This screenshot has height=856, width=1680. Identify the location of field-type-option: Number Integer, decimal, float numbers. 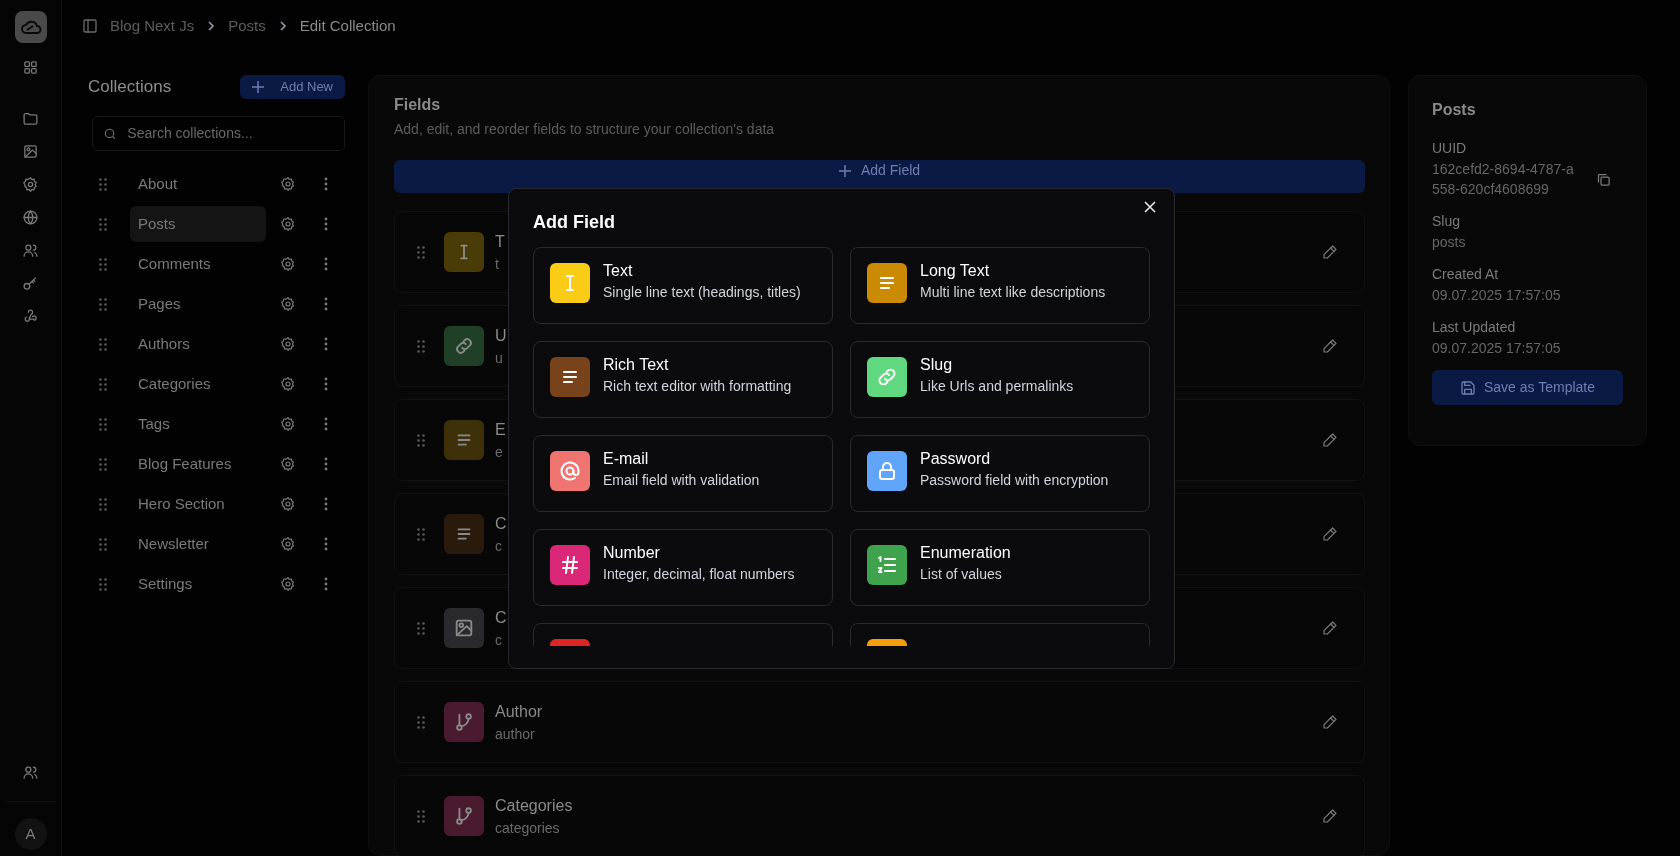
(683, 567).